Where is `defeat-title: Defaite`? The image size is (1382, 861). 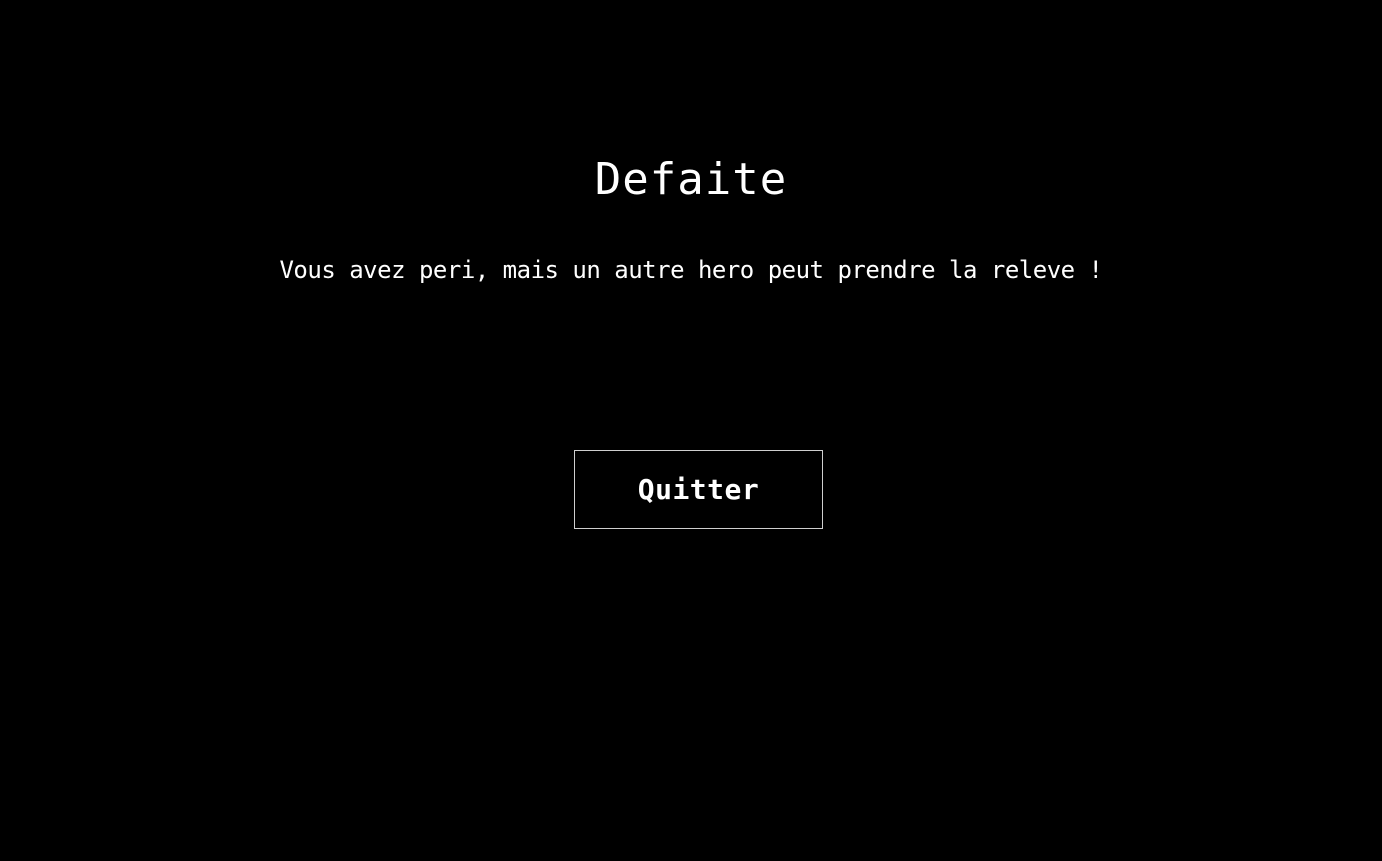
defeat-title: Defaite is located at coordinates (691, 179).